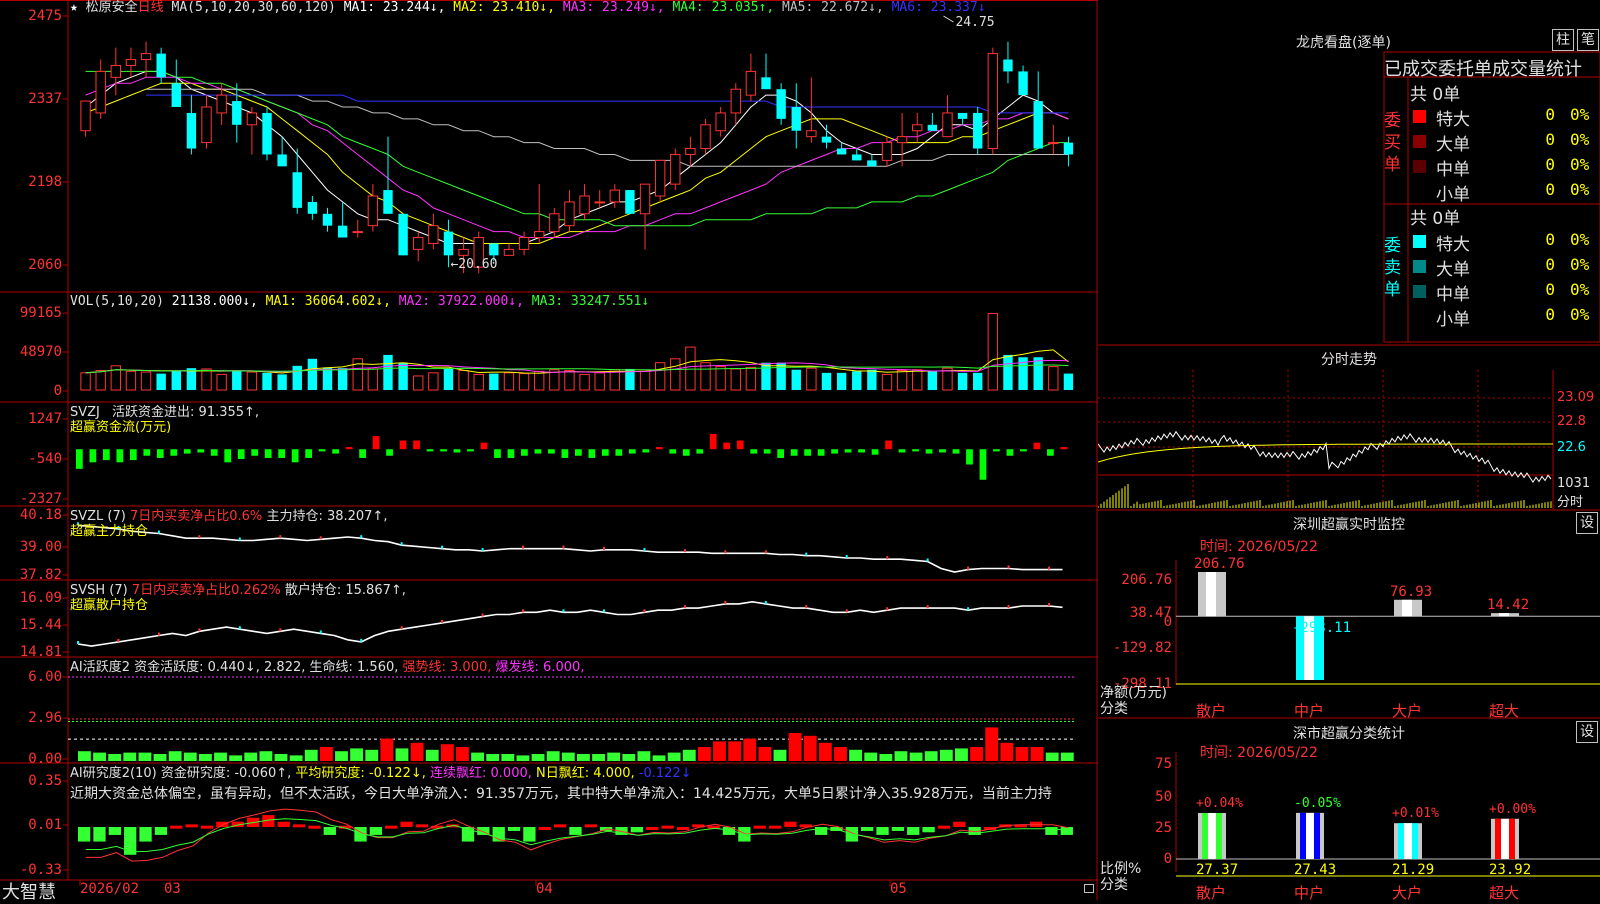 The image size is (1600, 904). I want to click on svsh-y-tick-2: 14.81, so click(40, 652).